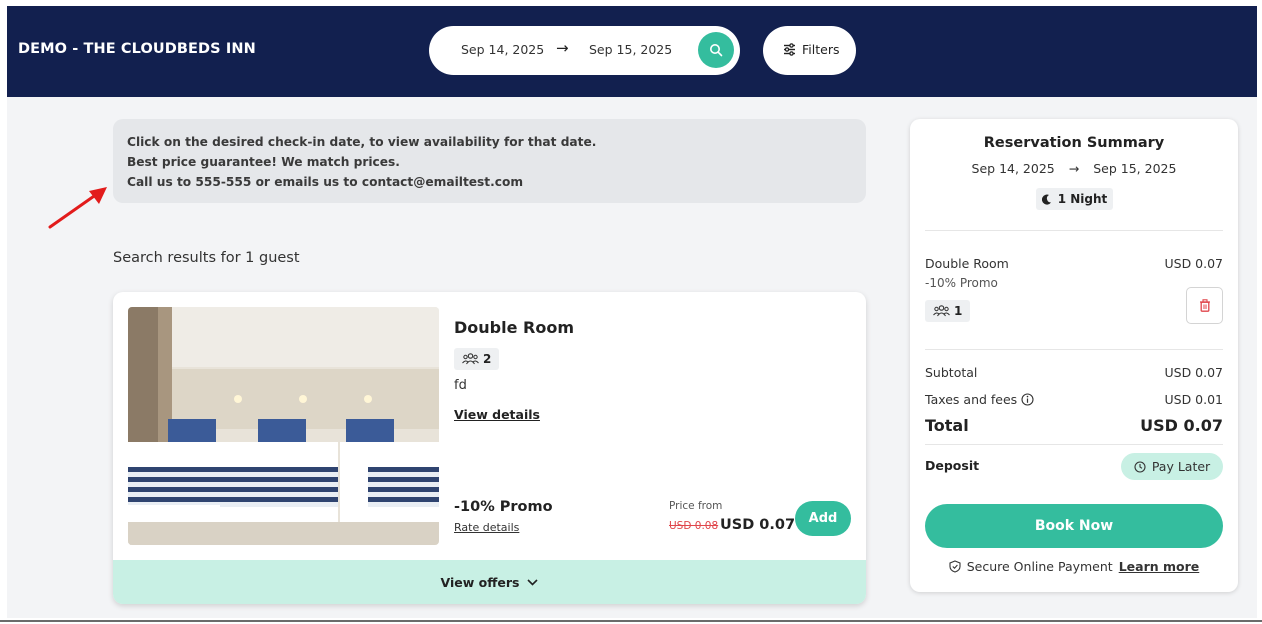  What do you see at coordinates (460, 385) in the screenshot?
I see `room-description: fd` at bounding box center [460, 385].